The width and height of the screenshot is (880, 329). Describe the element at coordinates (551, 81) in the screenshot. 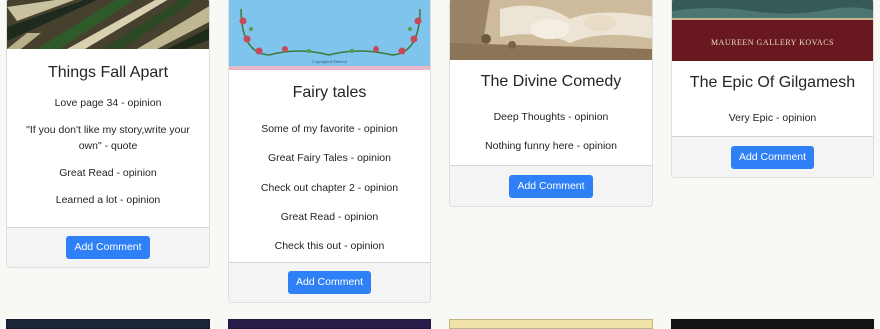

I see `book-title: The Divine Comedy` at that location.